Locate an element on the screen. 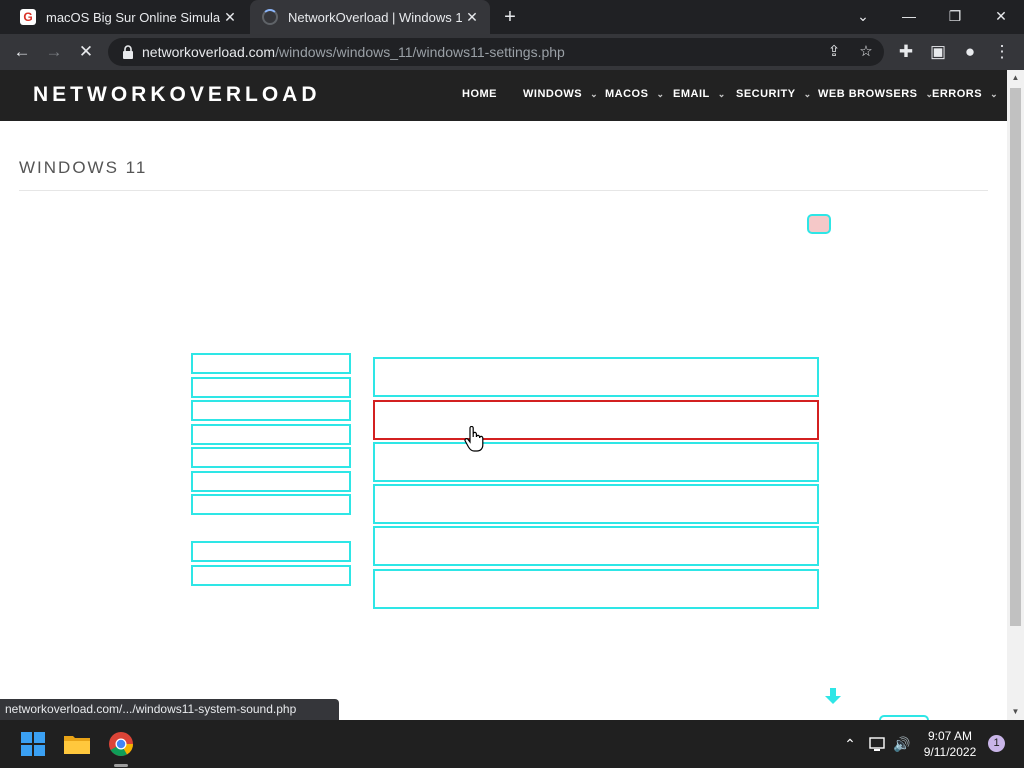 The height and width of the screenshot is (768, 1024). nav-label: ERRORS is located at coordinates (957, 94).